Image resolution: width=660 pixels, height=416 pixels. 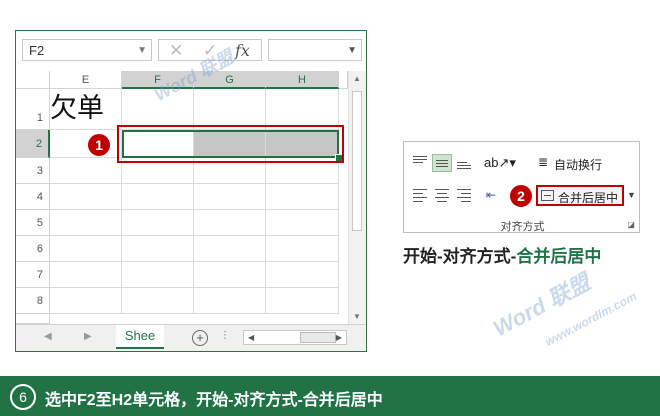 What do you see at coordinates (315, 50) in the screenshot?
I see `formula-input: ▼` at bounding box center [315, 50].